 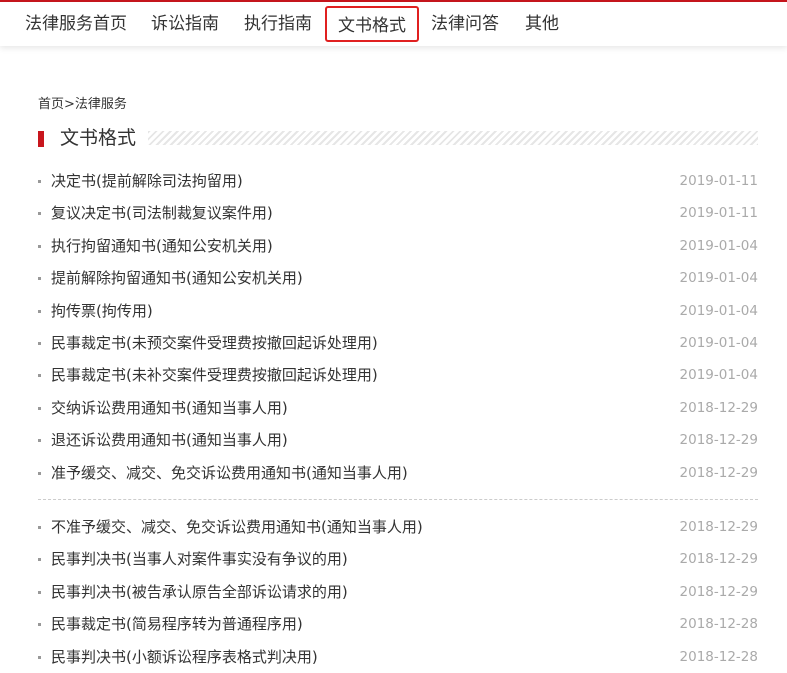 I want to click on list-item: 执行拘留通知书(通知公安机关用) 2019-01-04, so click(x=398, y=246).